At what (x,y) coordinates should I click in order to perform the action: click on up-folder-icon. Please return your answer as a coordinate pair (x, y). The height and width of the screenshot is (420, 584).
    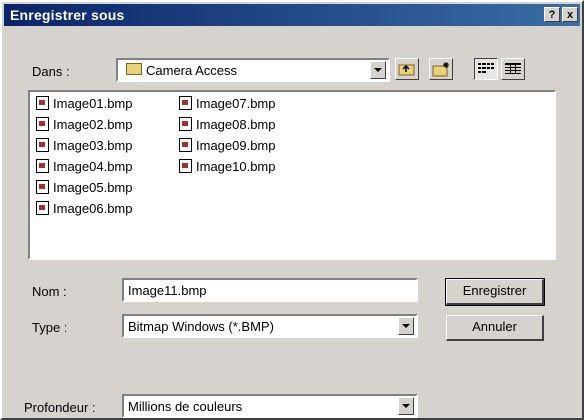
    Looking at the image, I should click on (406, 70).